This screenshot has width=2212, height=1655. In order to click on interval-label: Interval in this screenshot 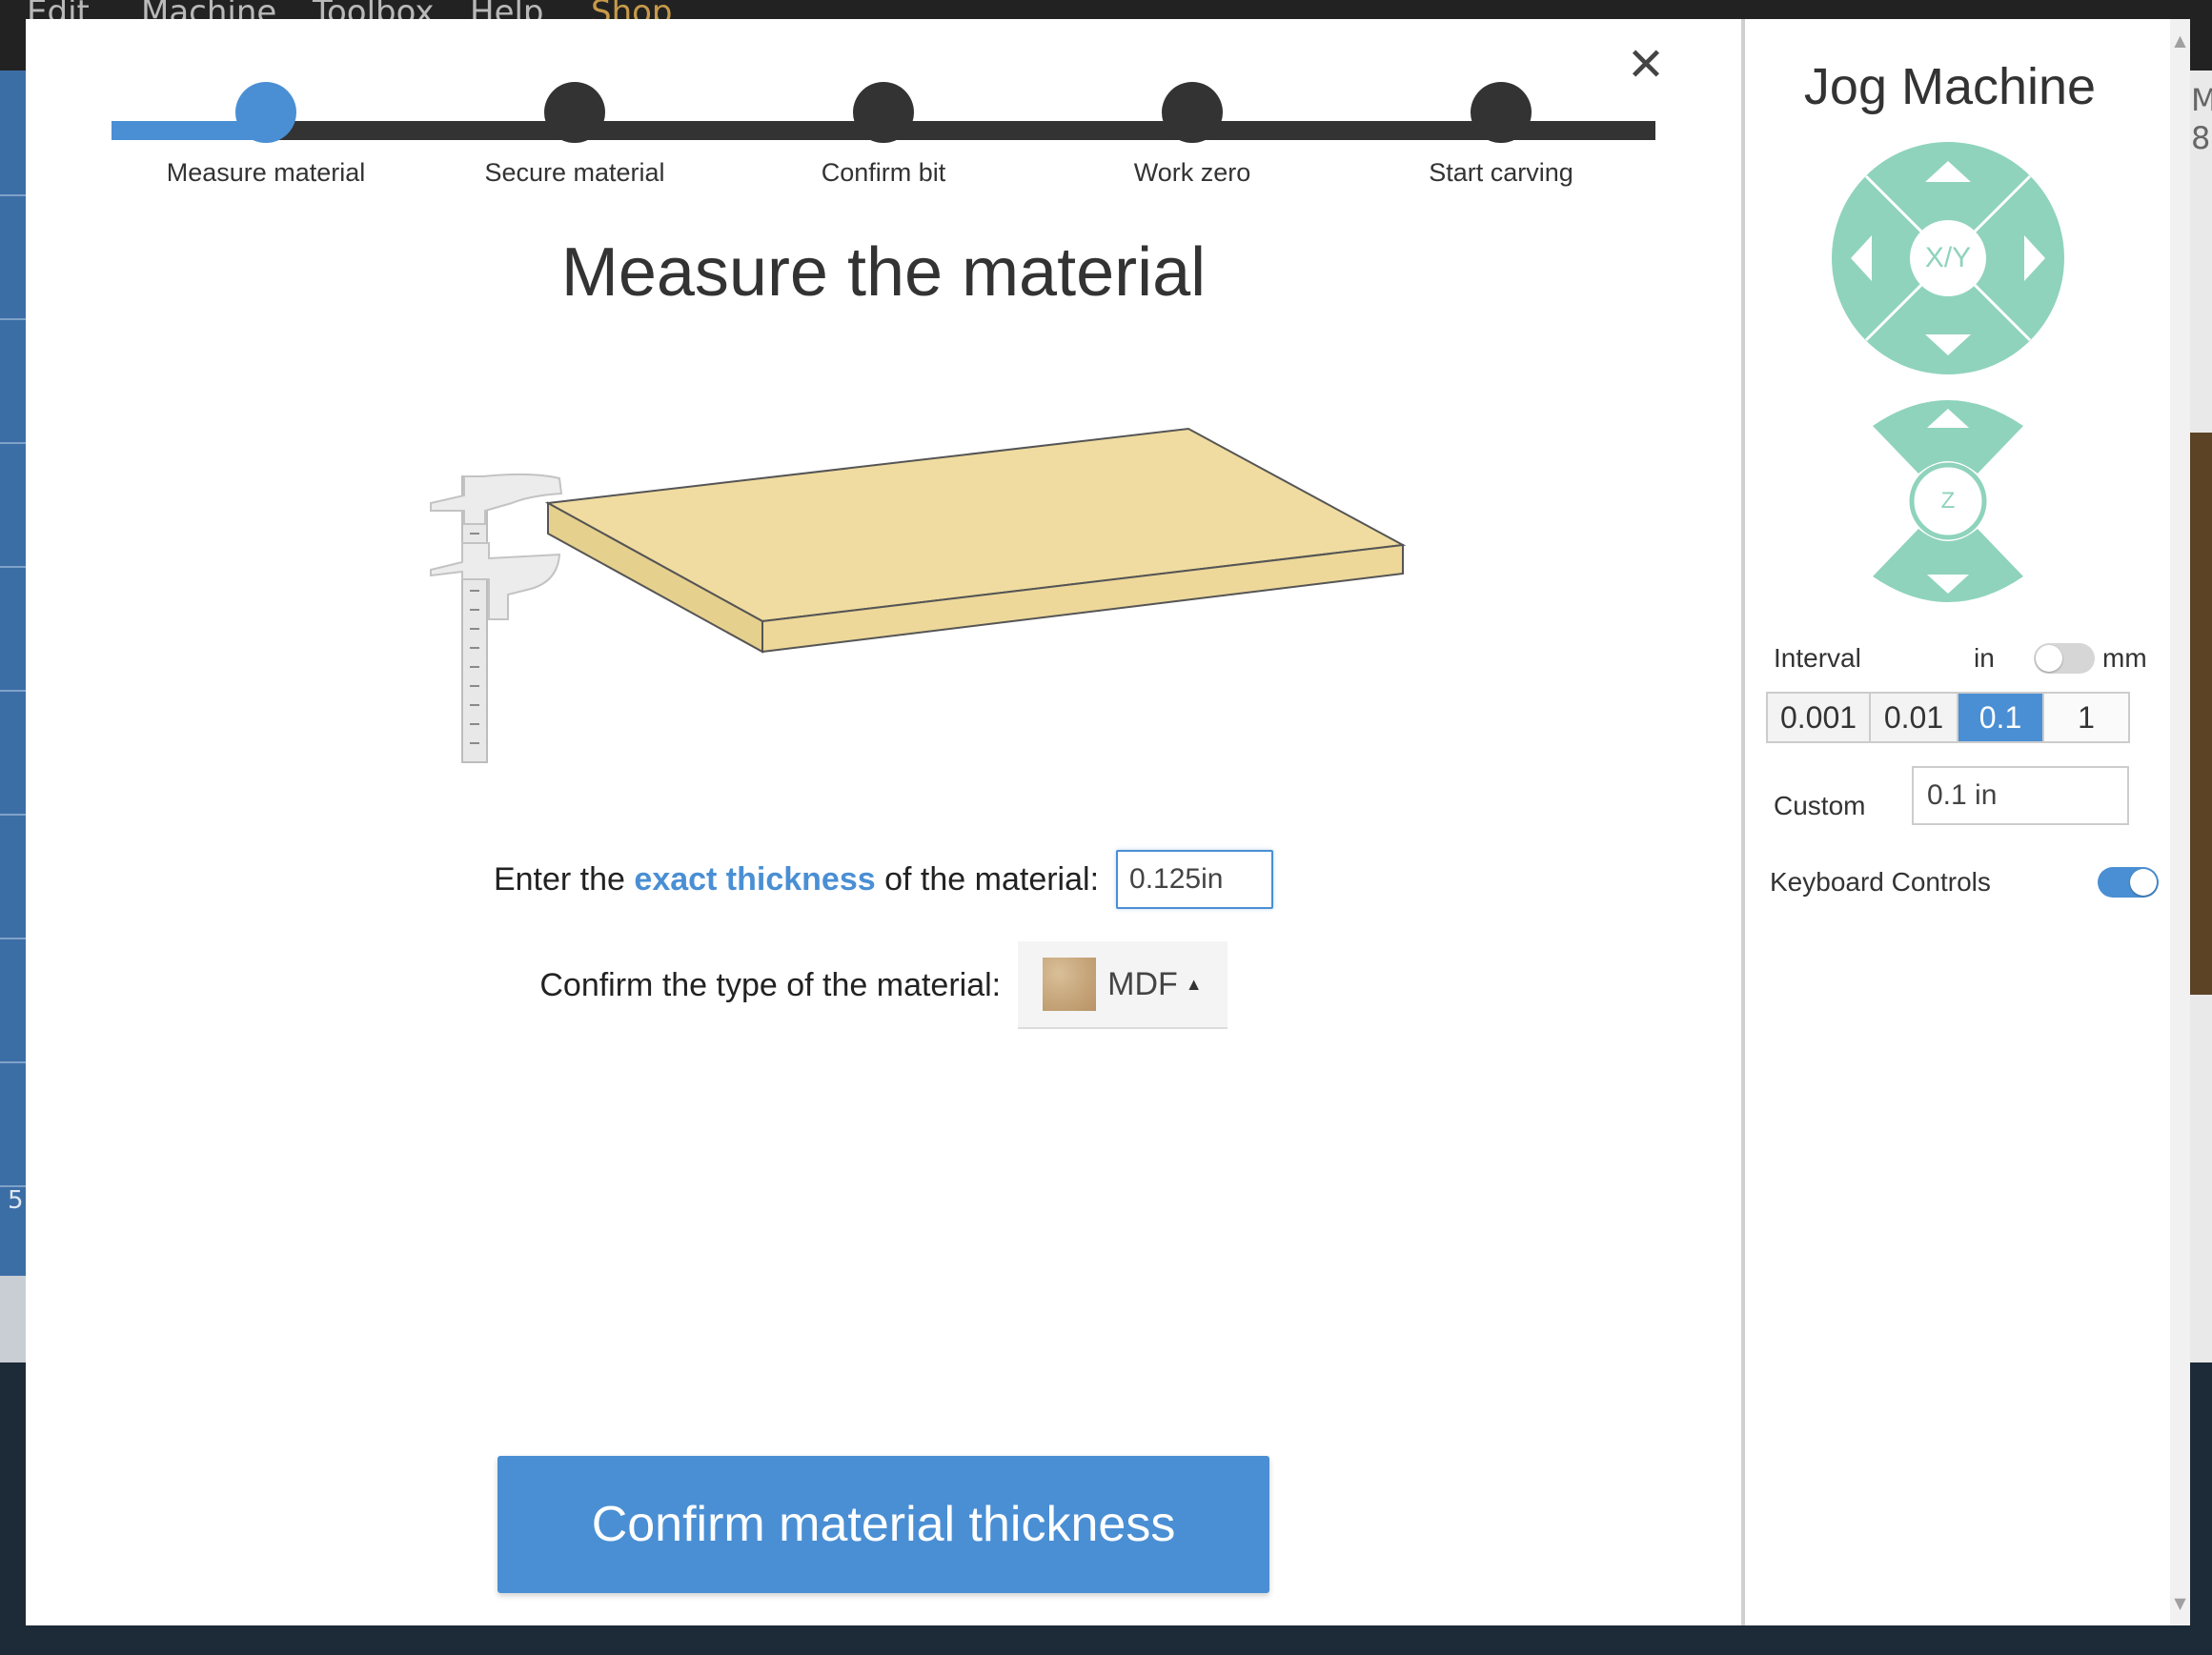, I will do `click(1817, 658)`.